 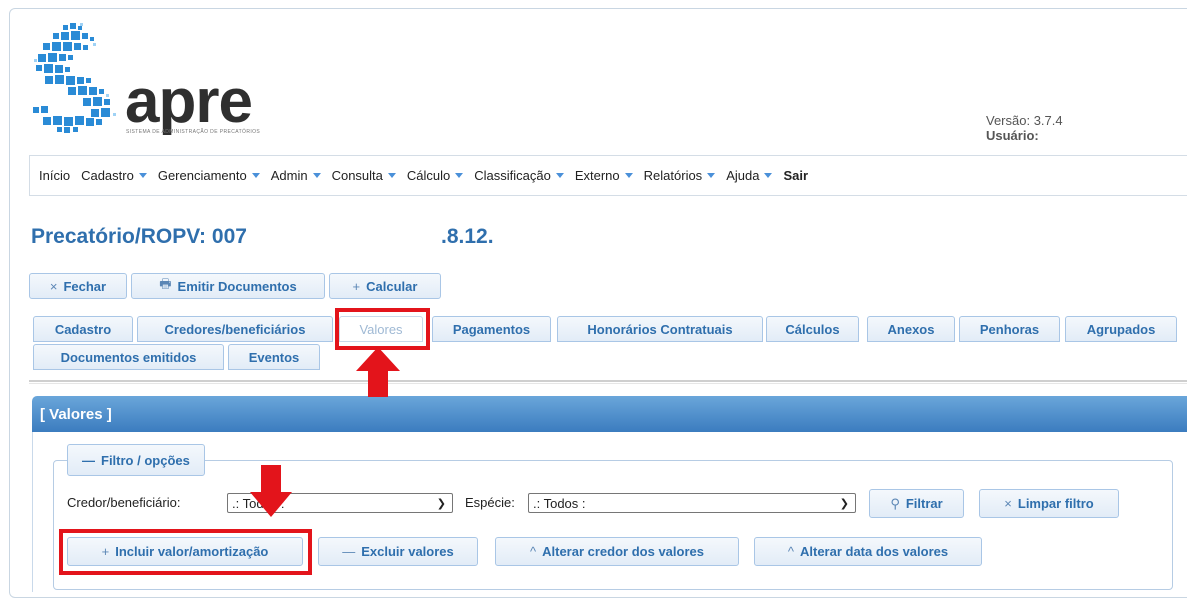 What do you see at coordinates (608, 381) in the screenshot?
I see `divider` at bounding box center [608, 381].